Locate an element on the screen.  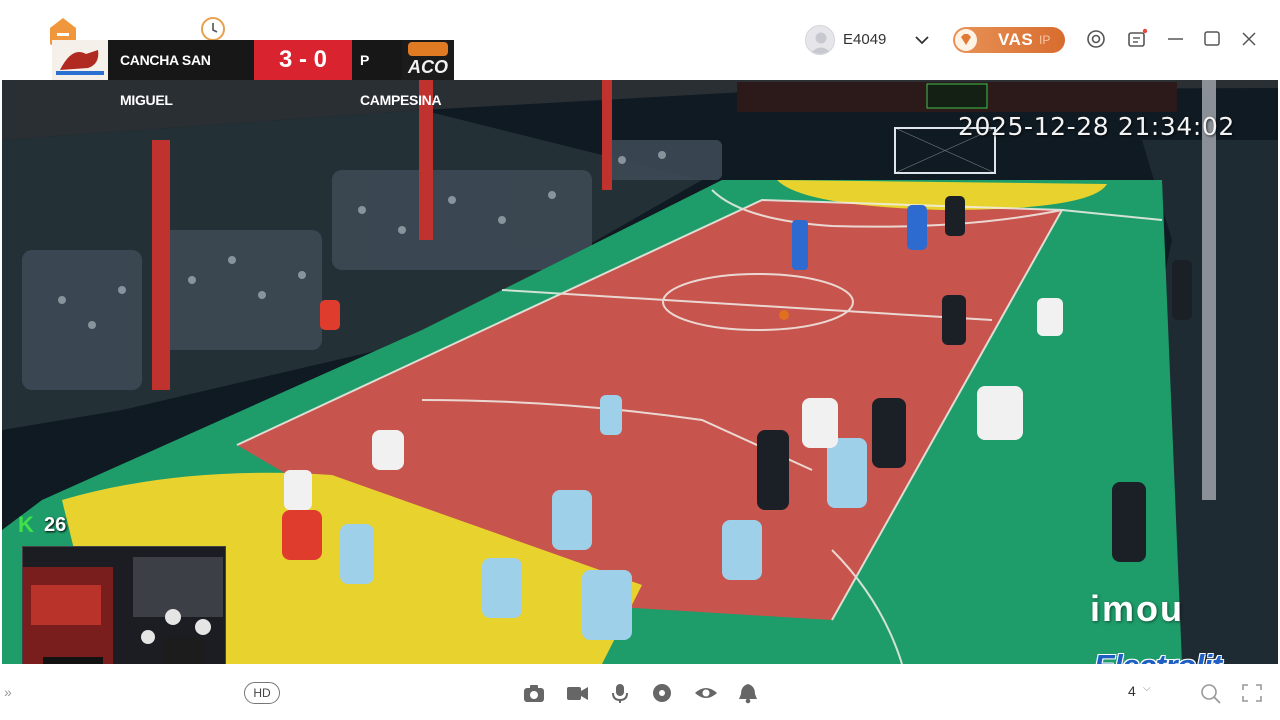
message-icon is located at coordinates (1137, 39).